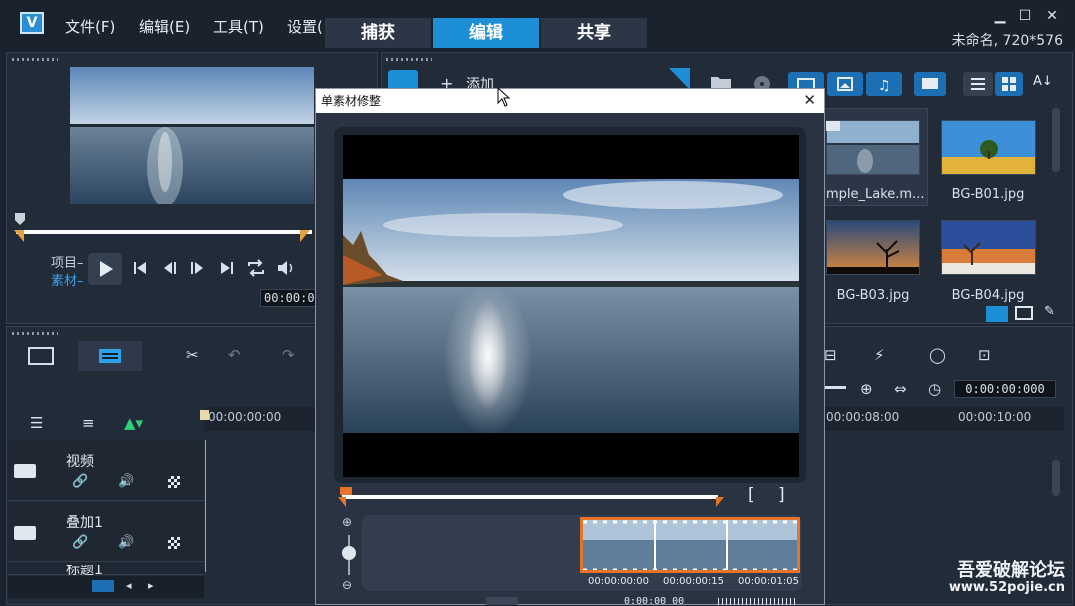  What do you see at coordinates (1011, 570) in the screenshot?
I see `watermark-title: 吾爱破解论坛` at bounding box center [1011, 570].